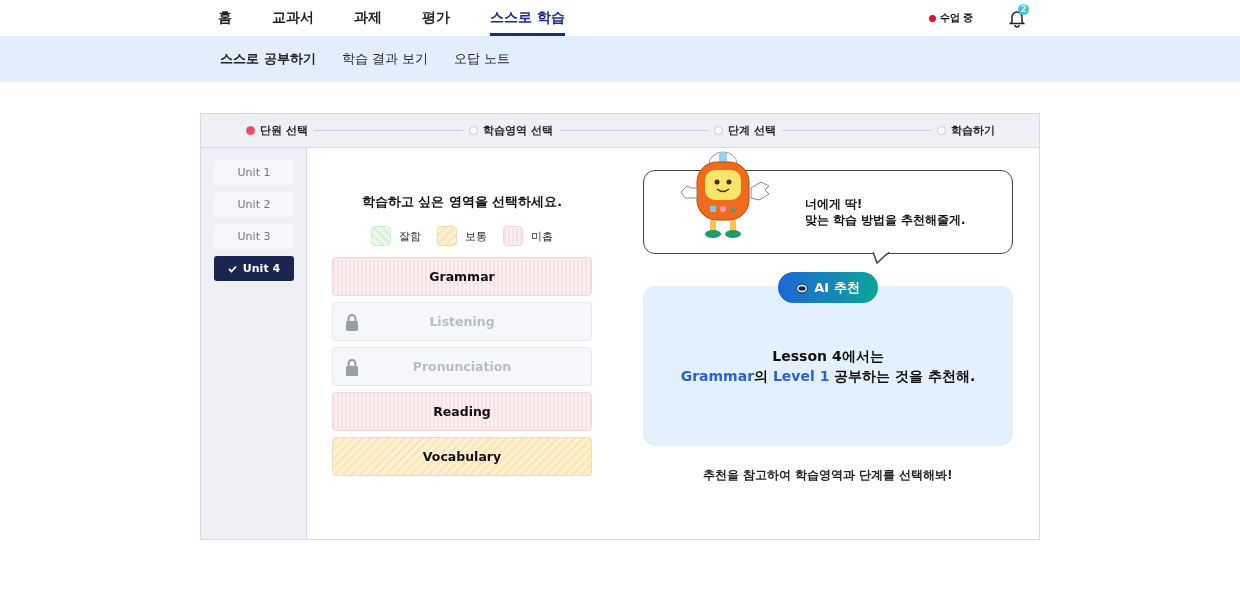 The image size is (1240, 607). I want to click on class-status: 수업 중, so click(956, 18).